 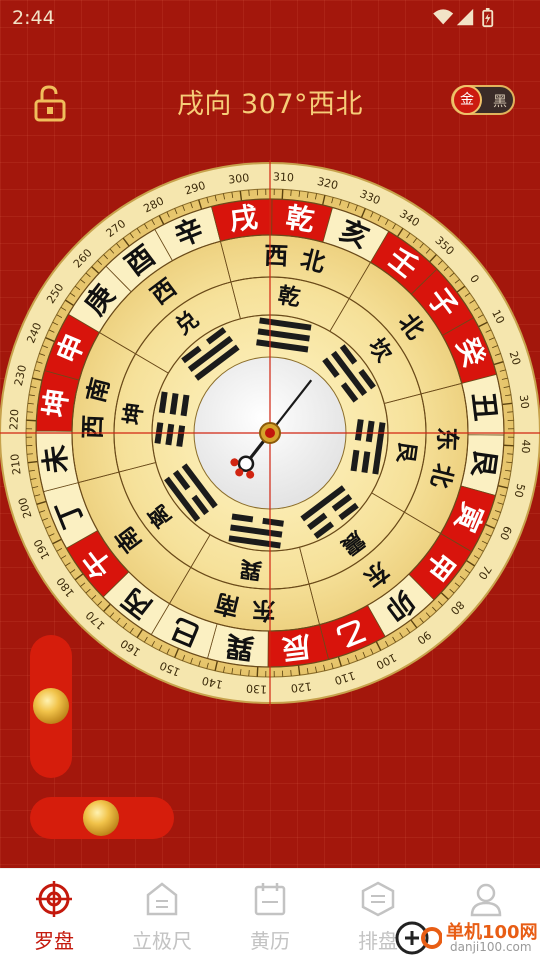 What do you see at coordinates (239, 178) in the screenshot?
I see `degree-label: 300` at bounding box center [239, 178].